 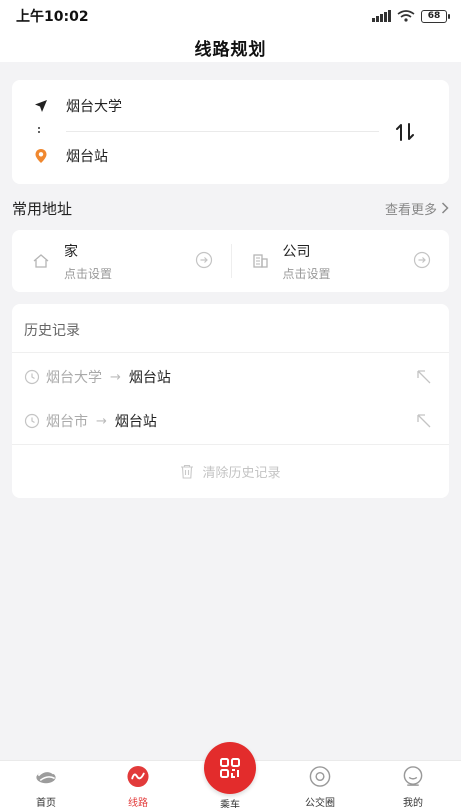 What do you see at coordinates (413, 776) in the screenshot?
I see `profile-icon` at bounding box center [413, 776].